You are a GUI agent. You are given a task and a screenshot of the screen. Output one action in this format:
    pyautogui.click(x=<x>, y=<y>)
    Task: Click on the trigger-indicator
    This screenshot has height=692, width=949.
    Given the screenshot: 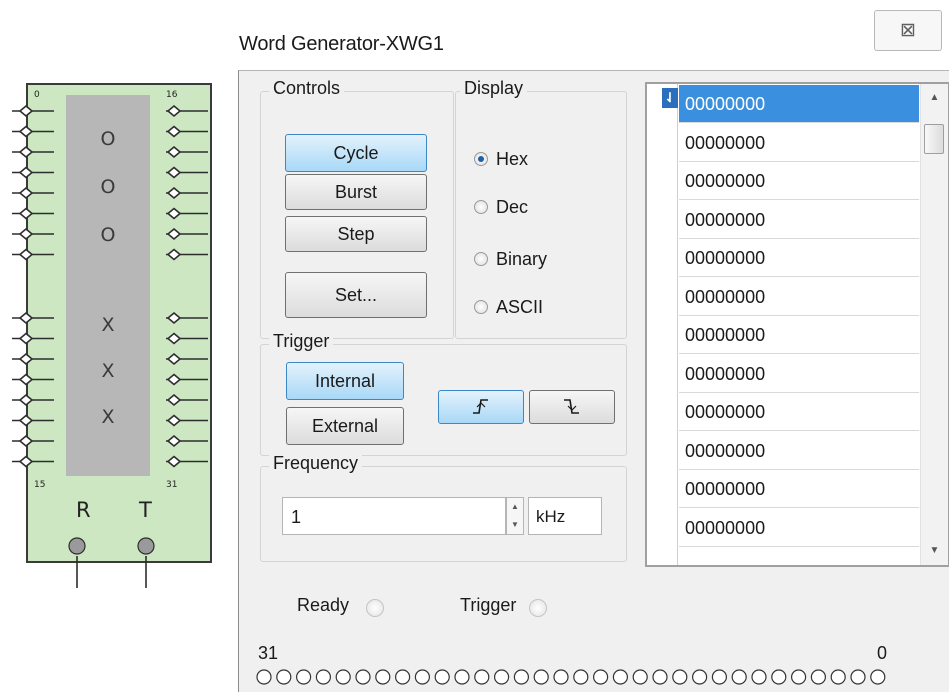 What is the action you would take?
    pyautogui.click(x=538, y=608)
    